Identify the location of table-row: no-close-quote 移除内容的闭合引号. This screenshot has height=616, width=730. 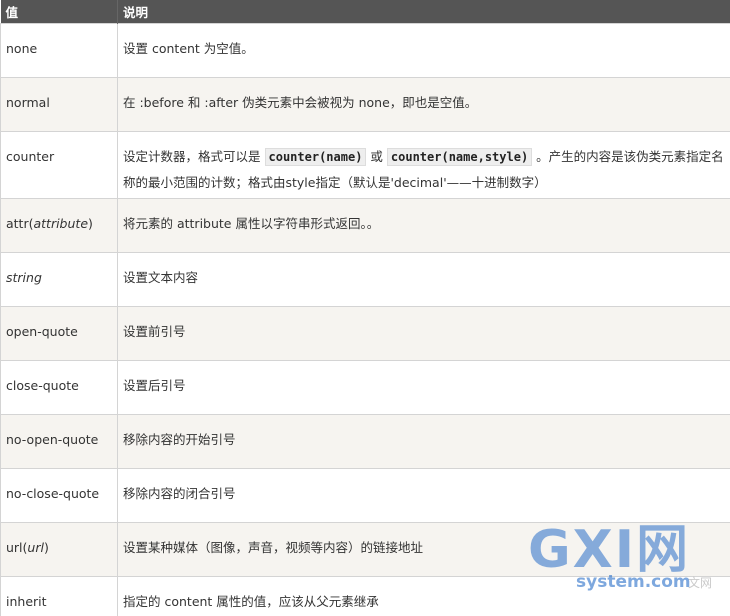
(365, 495).